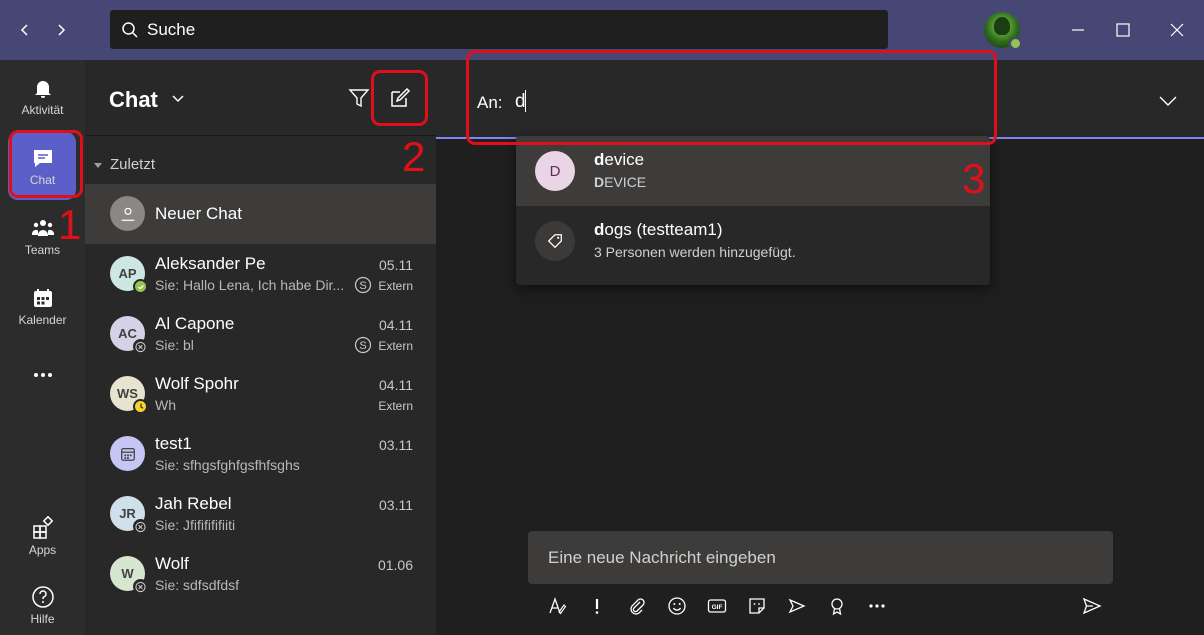 Image resolution: width=1204 pixels, height=635 pixels. What do you see at coordinates (1003, 31) in the screenshot?
I see `profile-avatar` at bounding box center [1003, 31].